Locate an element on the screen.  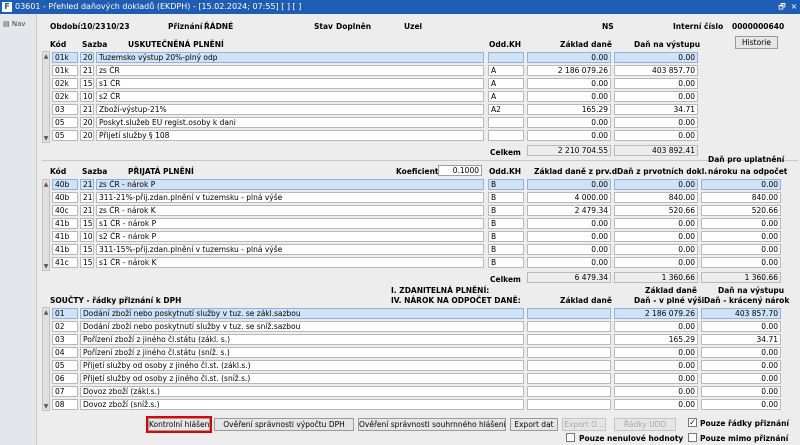
s1-row-dan: 34.71 is located at coordinates (656, 109).